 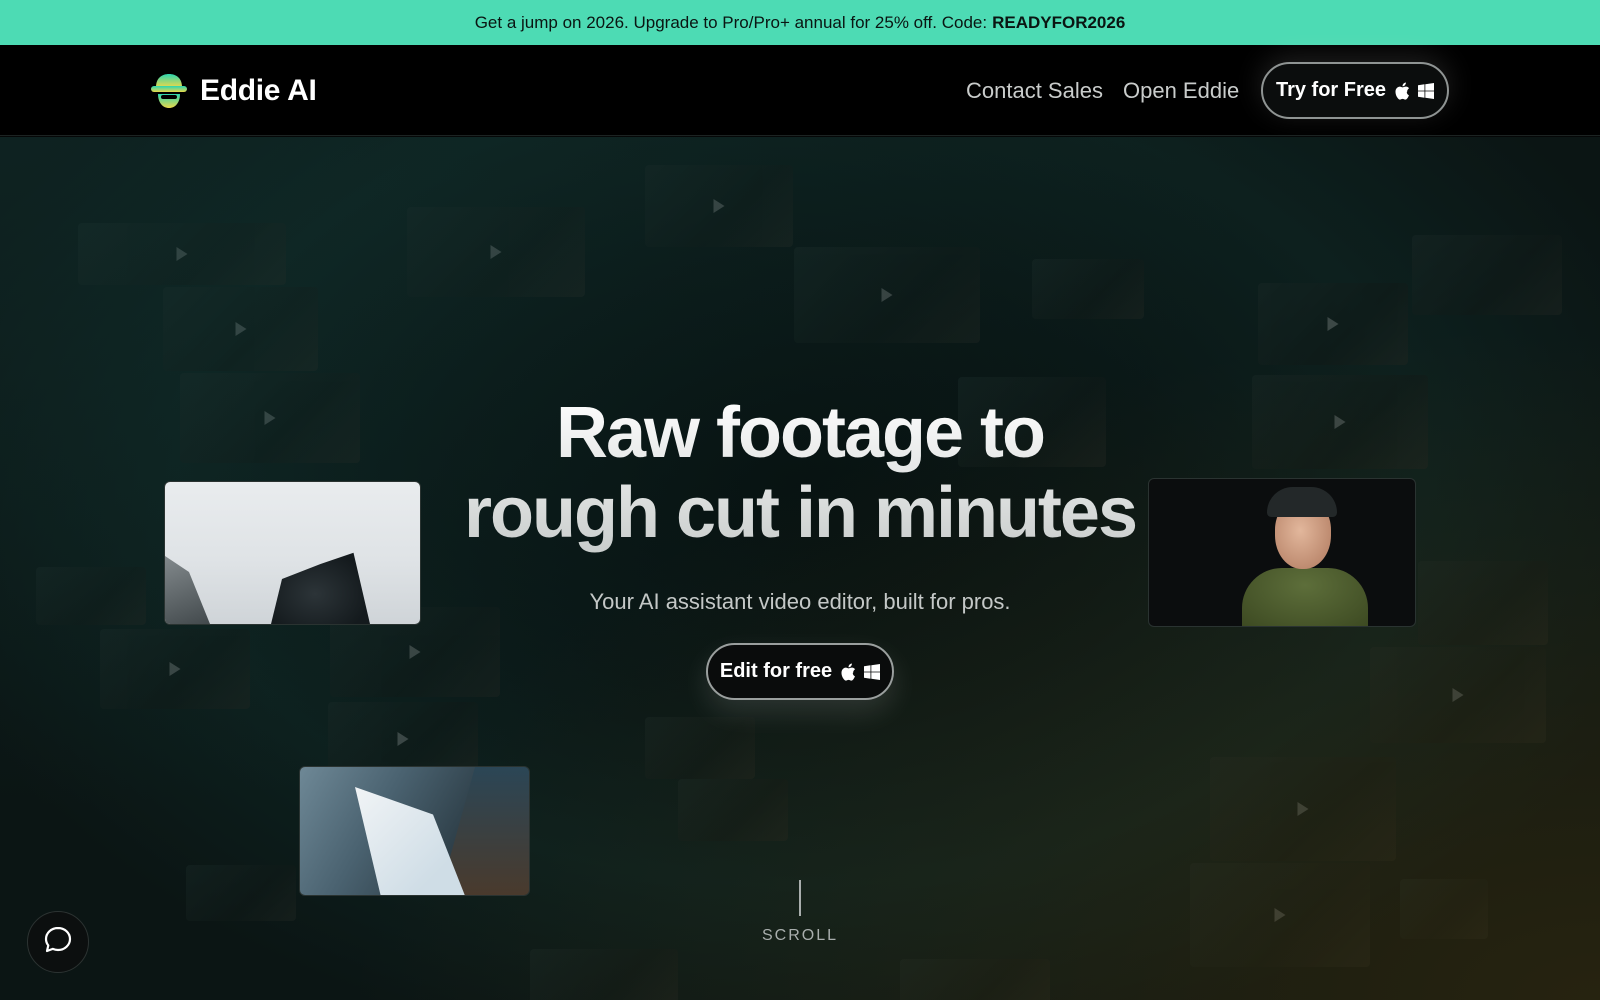 I want to click on eddie-logo-icon, so click(x=169, y=91).